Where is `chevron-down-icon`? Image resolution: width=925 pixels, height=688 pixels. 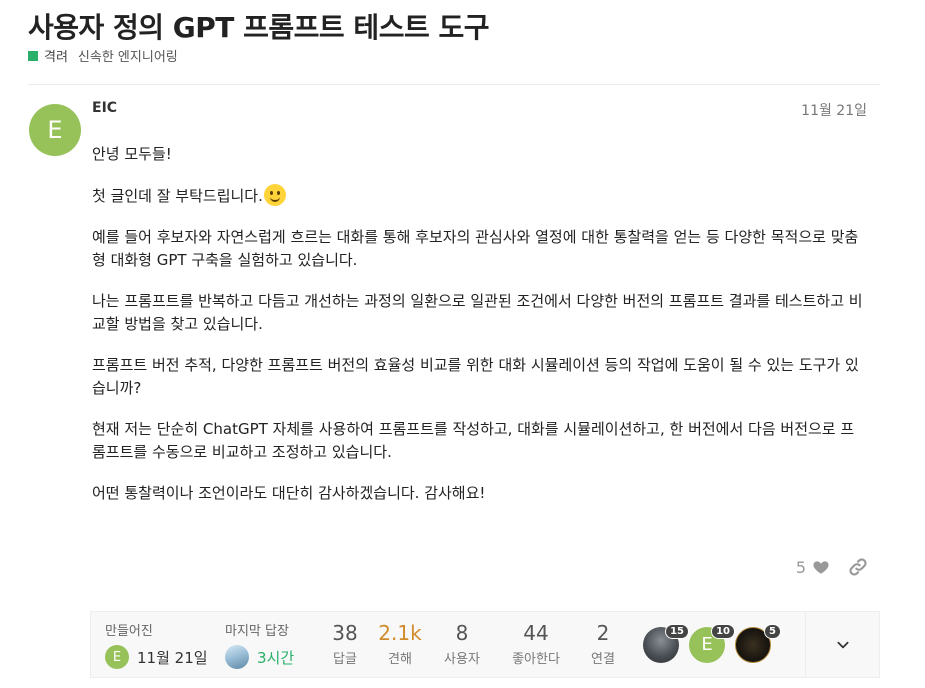
chevron-down-icon is located at coordinates (842, 644).